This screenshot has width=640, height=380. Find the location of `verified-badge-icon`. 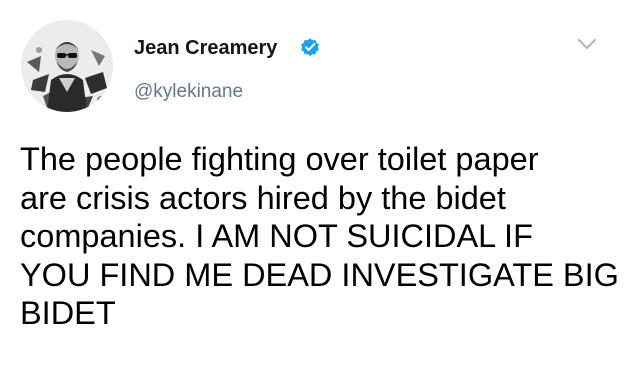

verified-badge-icon is located at coordinates (310, 47).